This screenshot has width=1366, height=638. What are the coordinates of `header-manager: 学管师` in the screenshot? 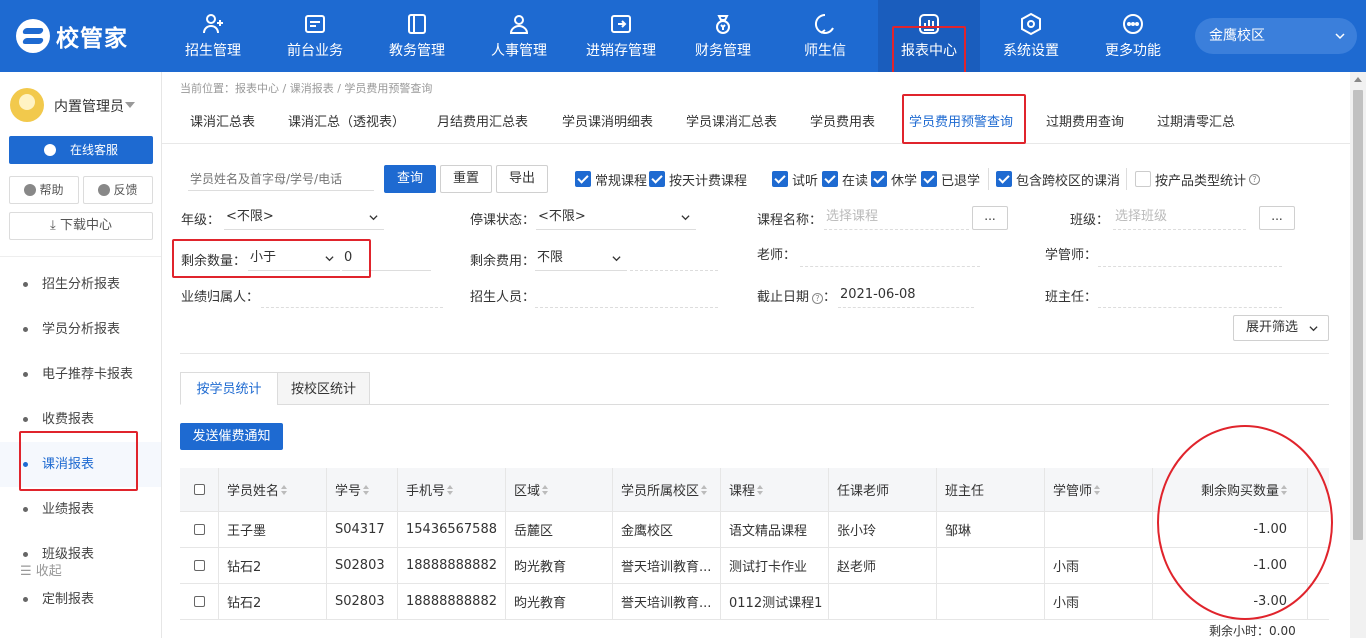 It's located at (1098, 489).